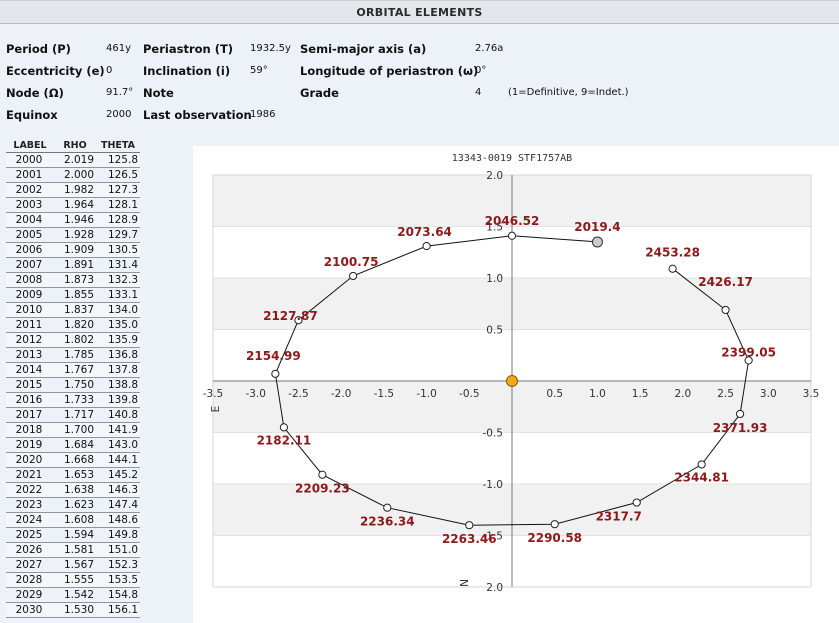 The height and width of the screenshot is (623, 839). What do you see at coordinates (30, 295) in the screenshot?
I see `row-label-cell: 2009` at bounding box center [30, 295].